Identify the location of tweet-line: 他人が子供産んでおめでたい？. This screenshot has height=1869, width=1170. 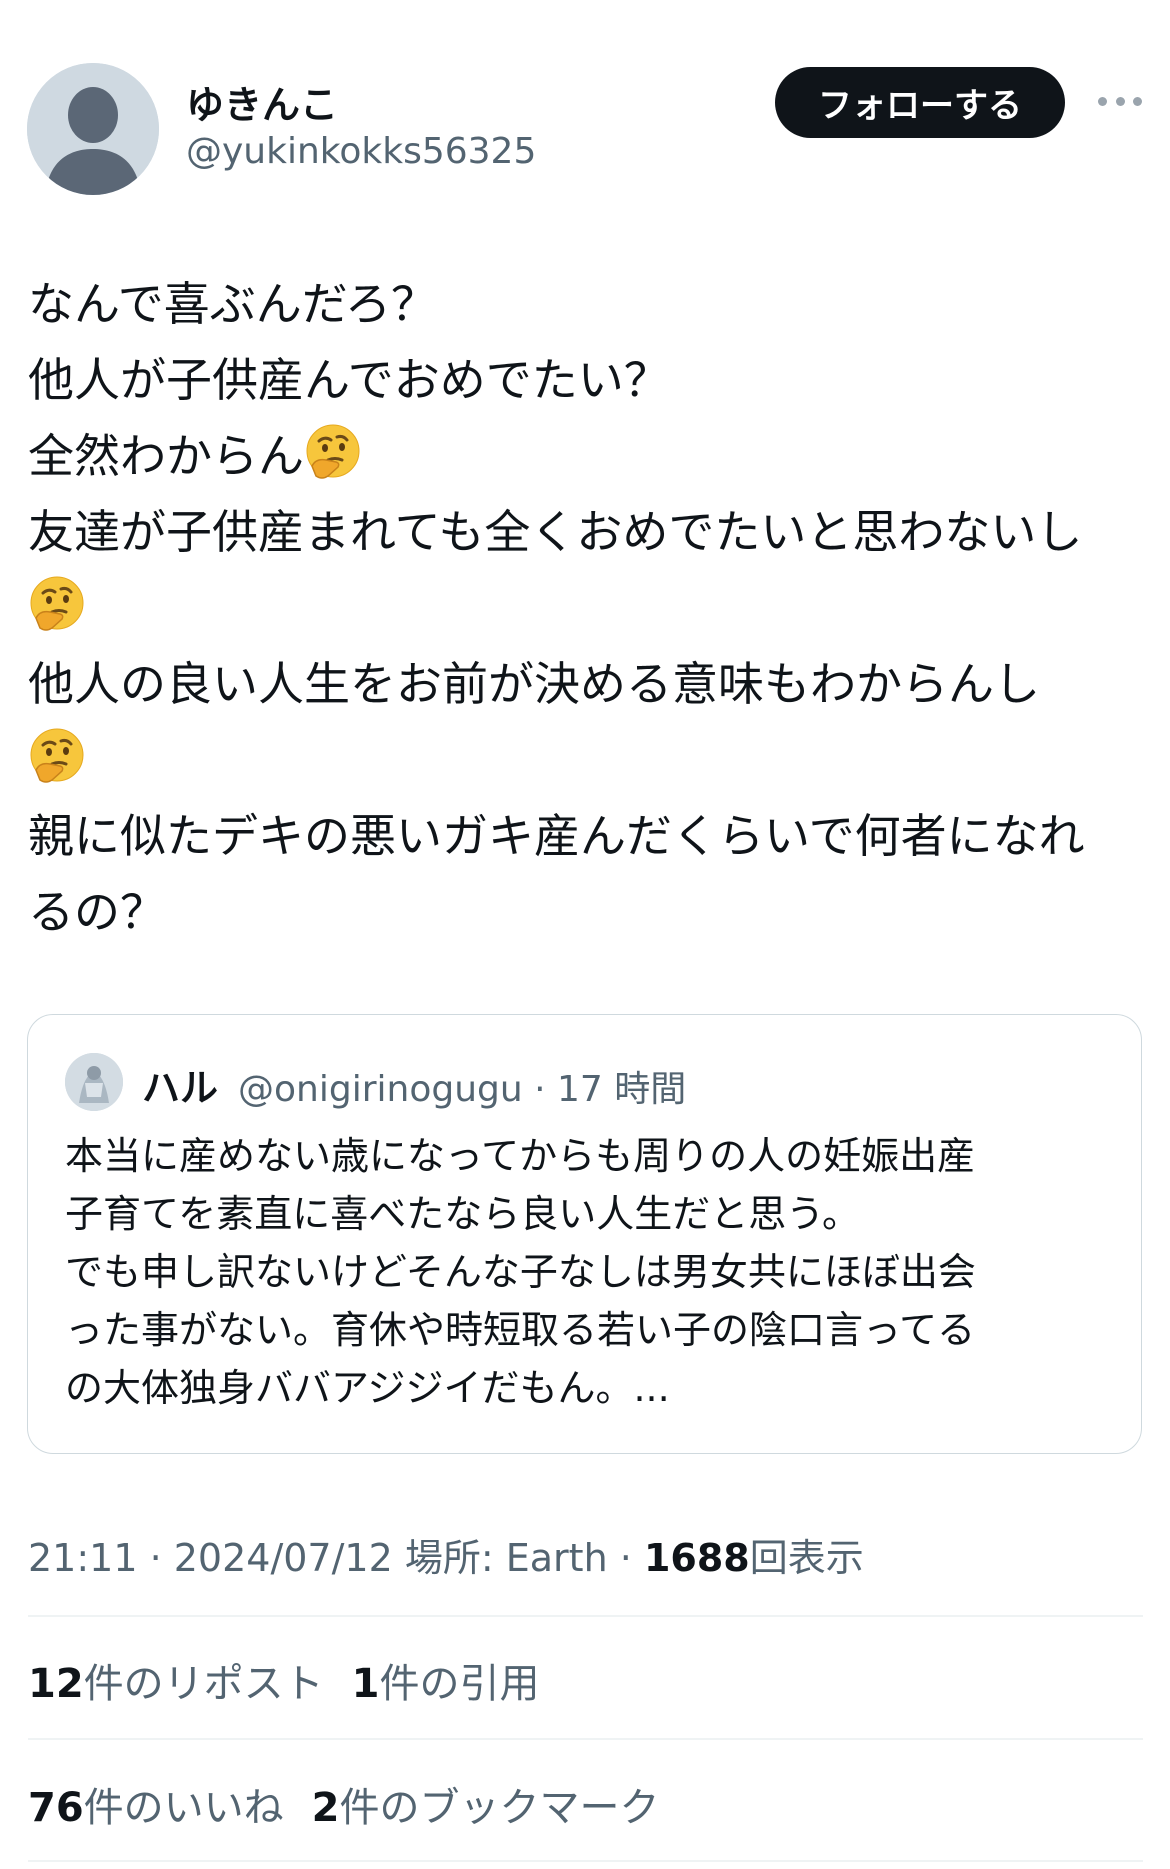
(349, 380).